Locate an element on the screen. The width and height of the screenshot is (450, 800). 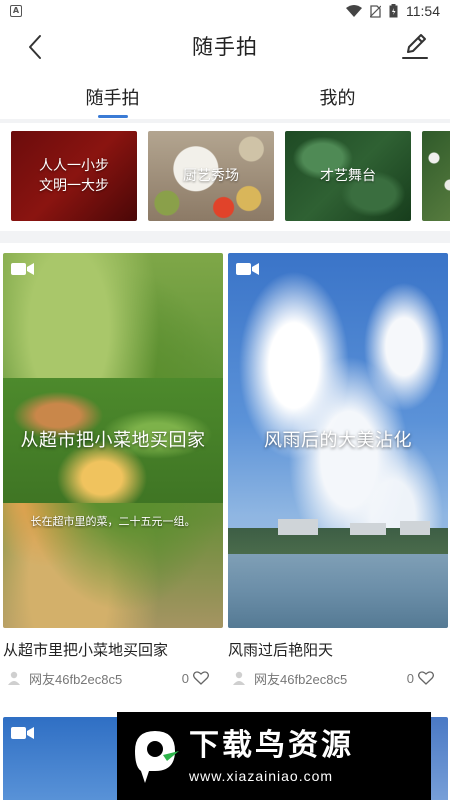
watermark-title: 下载鸟资源 is located at coordinates (271, 745).